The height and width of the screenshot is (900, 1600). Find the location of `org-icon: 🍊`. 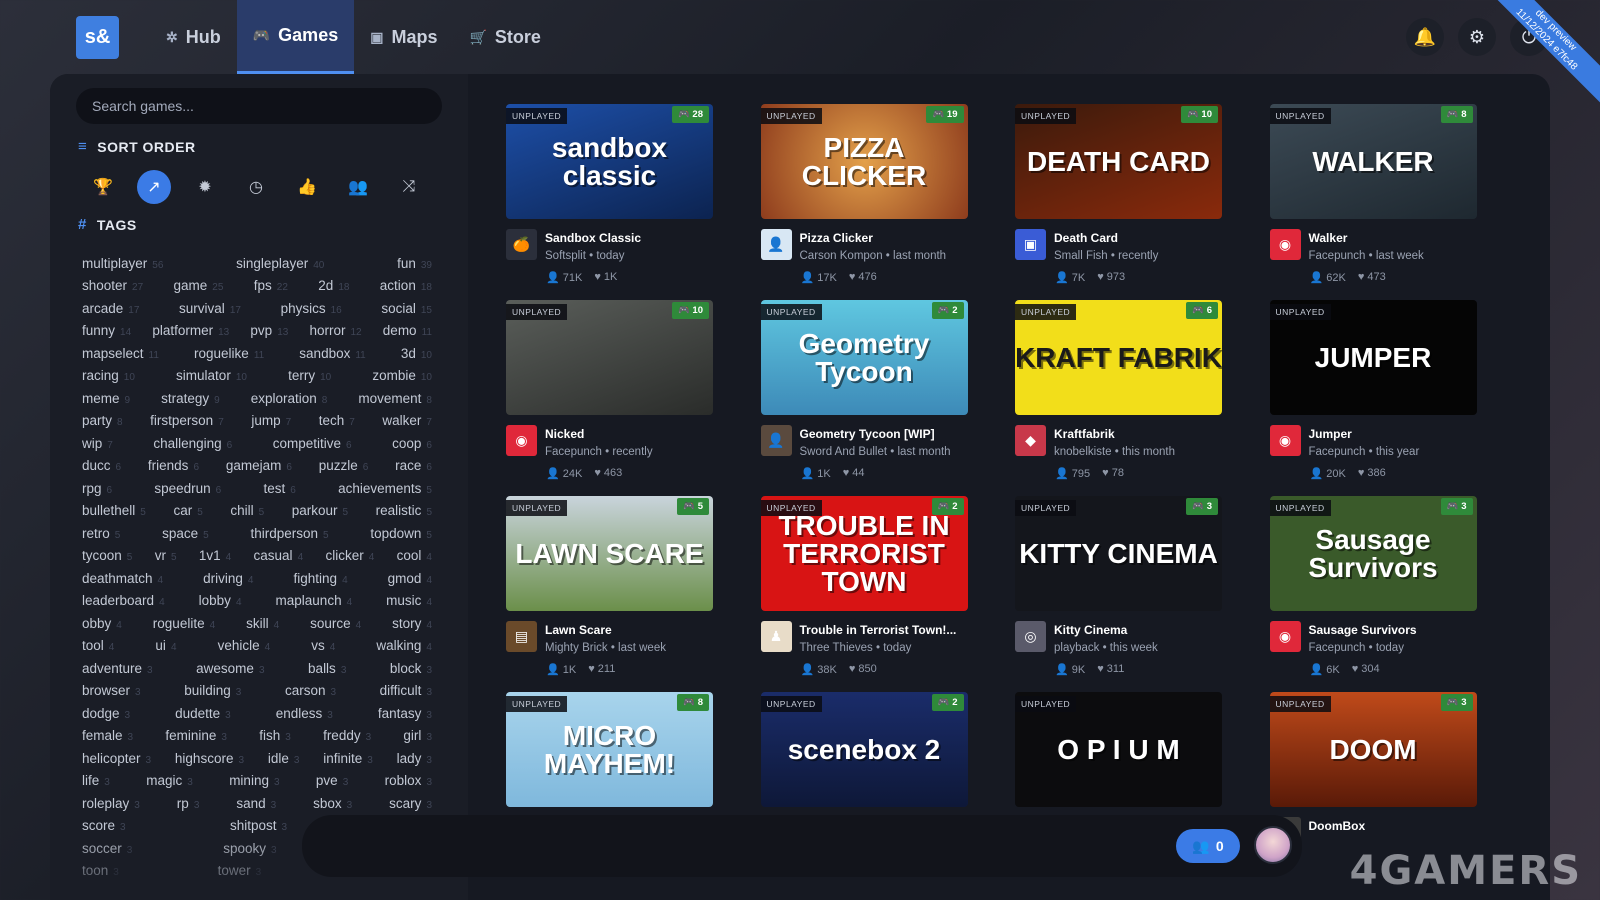

org-icon: 🍊 is located at coordinates (521, 244).